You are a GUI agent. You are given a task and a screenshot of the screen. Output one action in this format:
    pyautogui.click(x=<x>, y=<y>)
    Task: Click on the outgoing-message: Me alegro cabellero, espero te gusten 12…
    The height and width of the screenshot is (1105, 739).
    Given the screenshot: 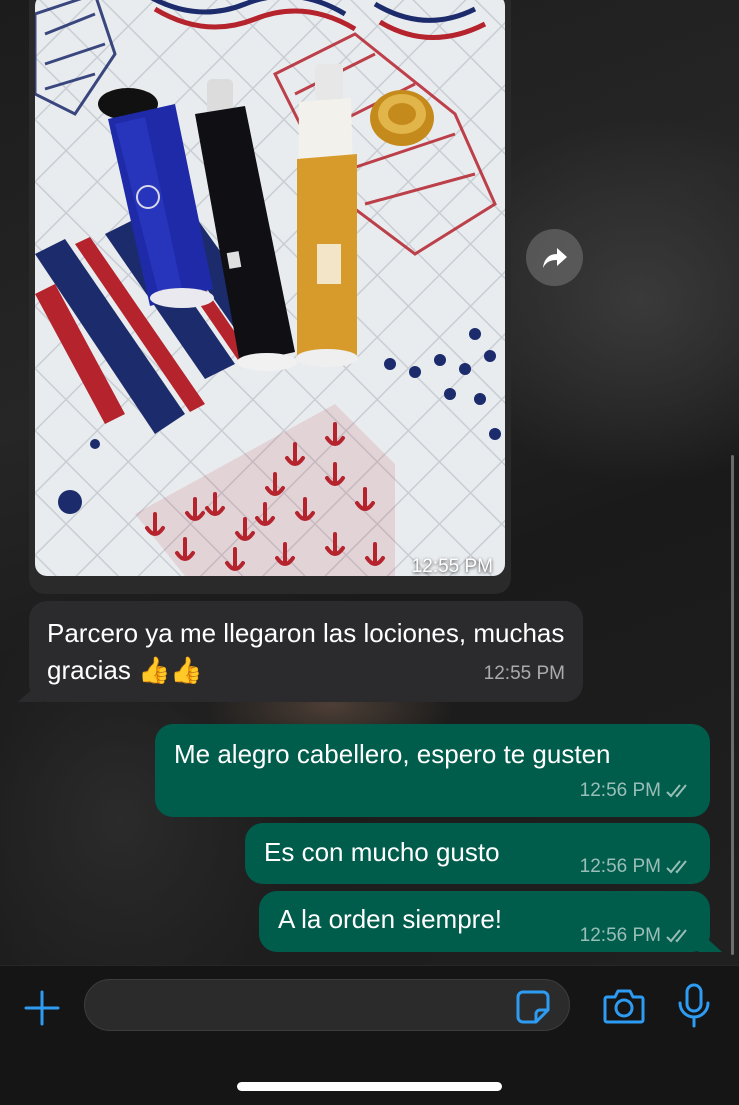 What is the action you would take?
    pyautogui.click(x=432, y=770)
    